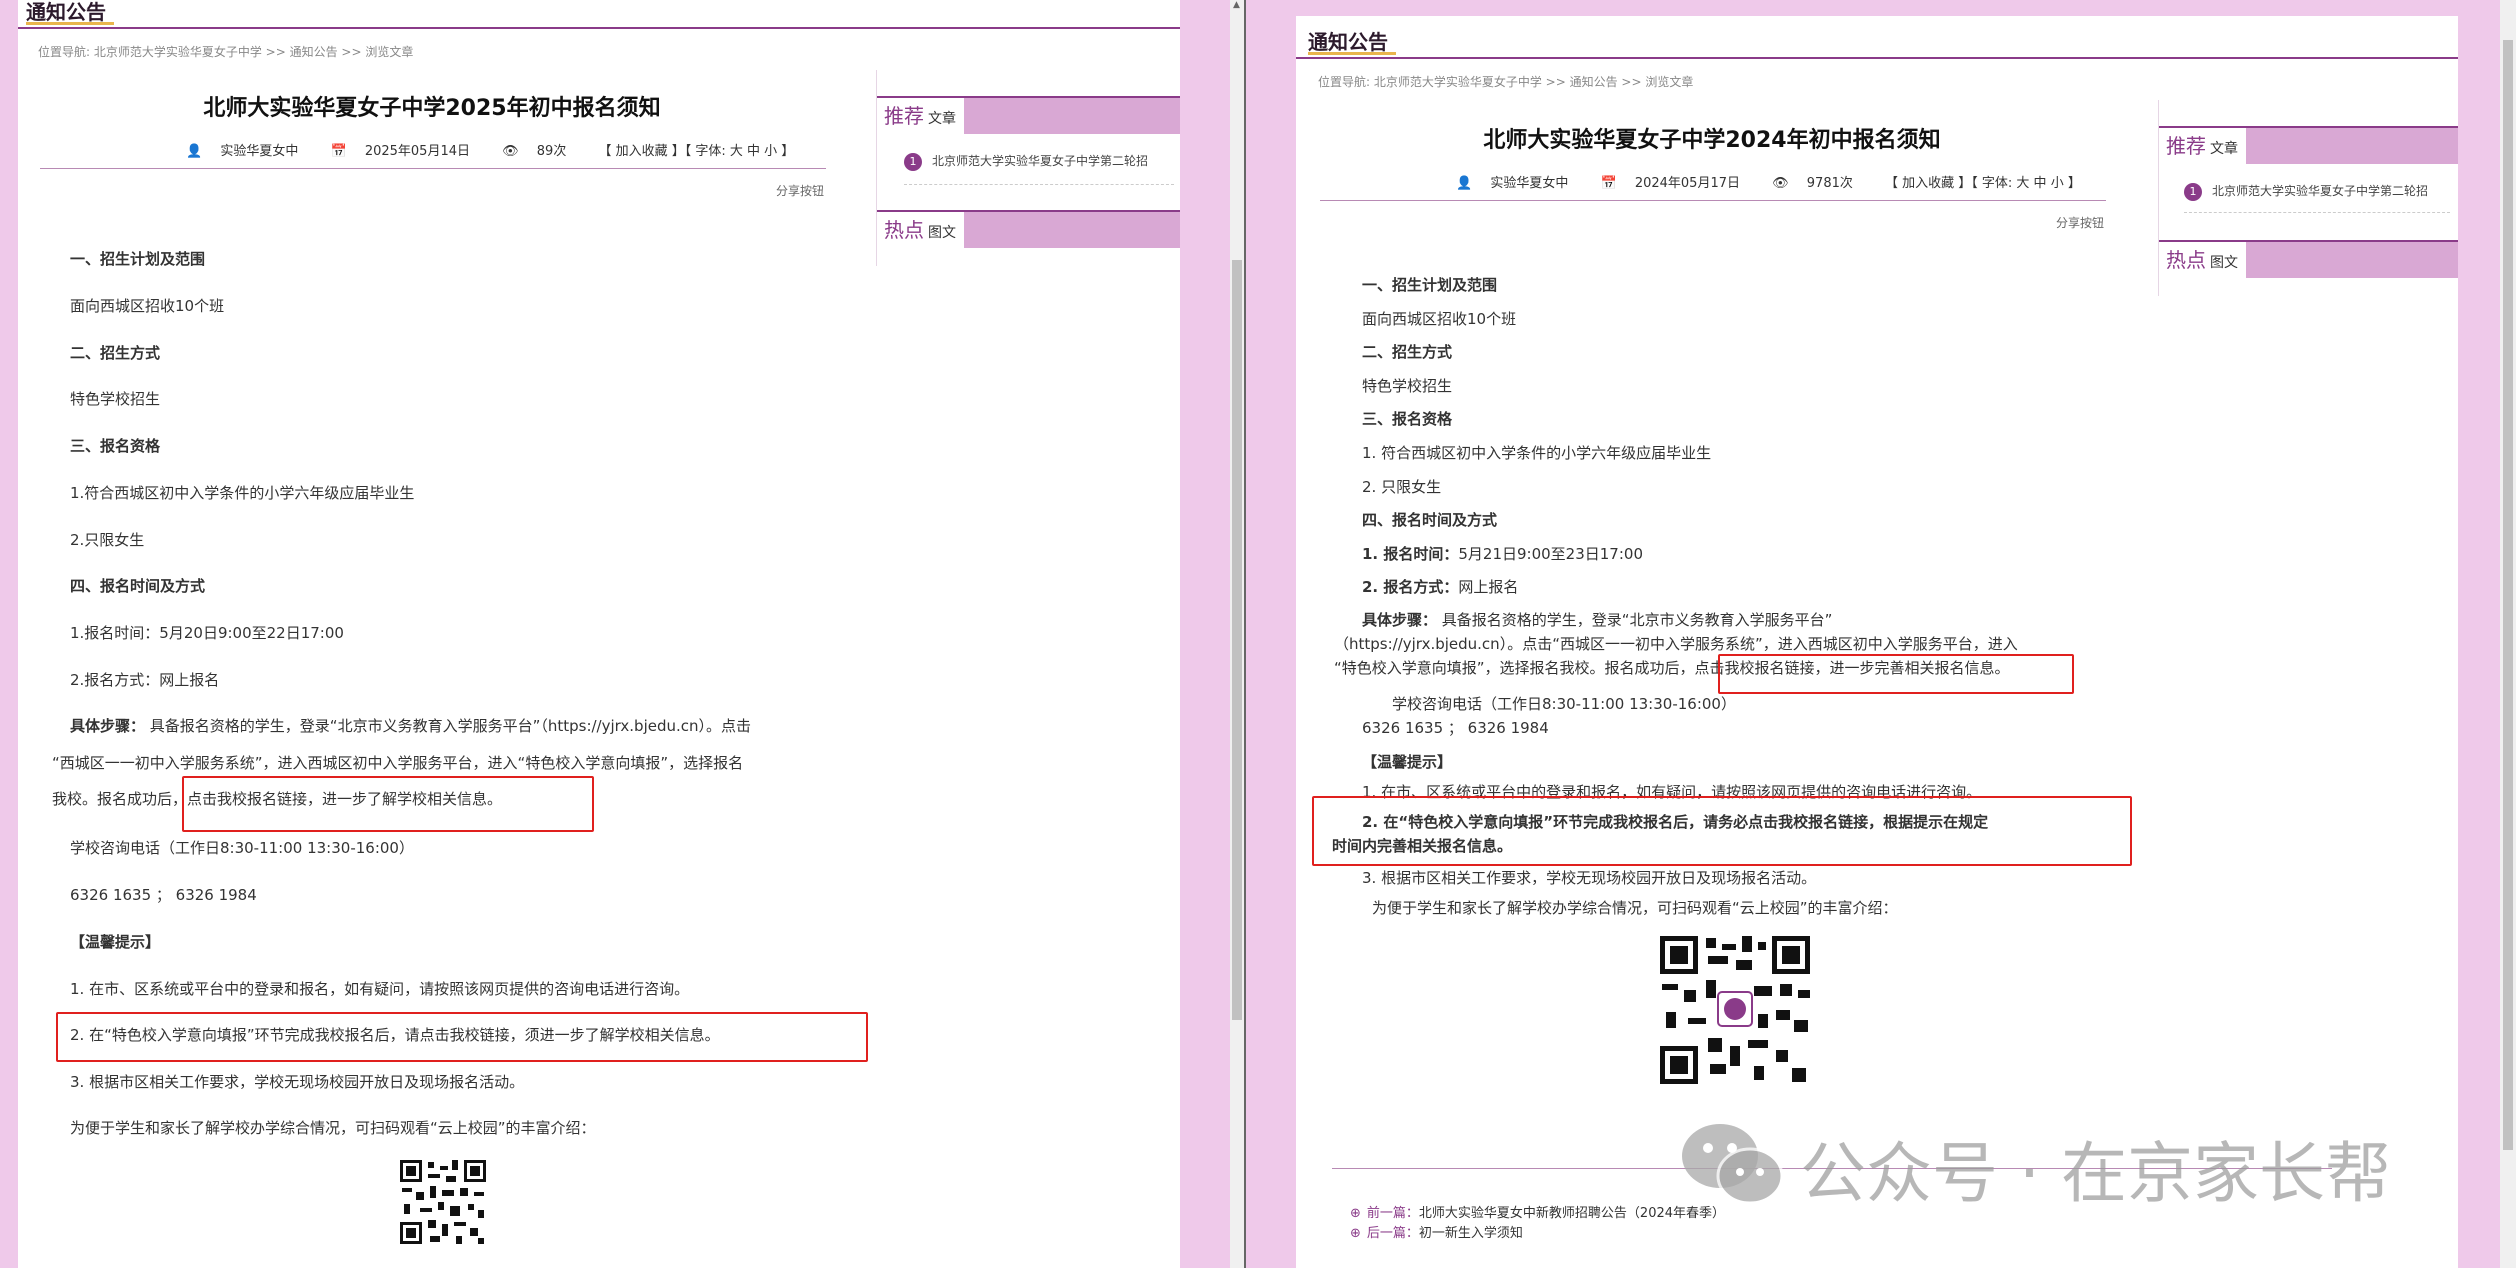  I want to click on paragraph: 2. 只限女生, so click(1402, 487).